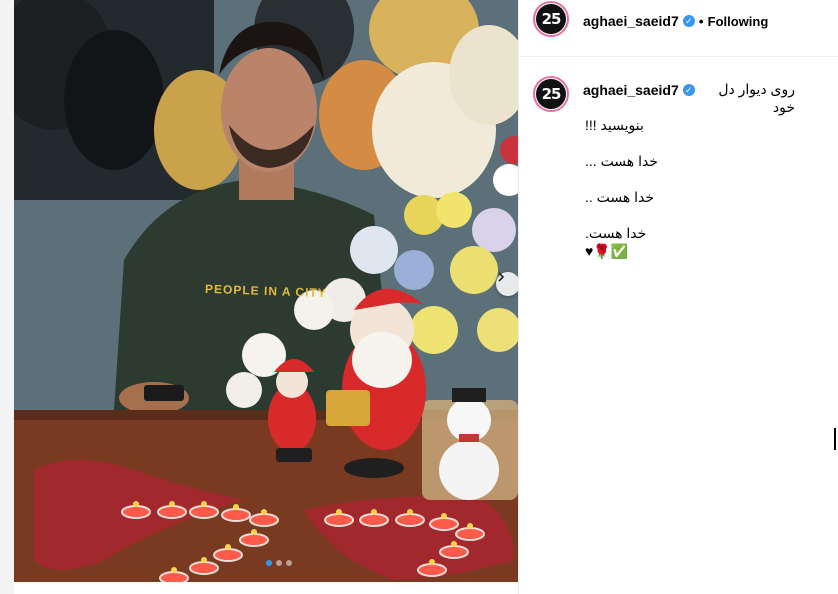  Describe the element at coordinates (501, 277) in the screenshot. I see `chevron-right-icon` at that location.